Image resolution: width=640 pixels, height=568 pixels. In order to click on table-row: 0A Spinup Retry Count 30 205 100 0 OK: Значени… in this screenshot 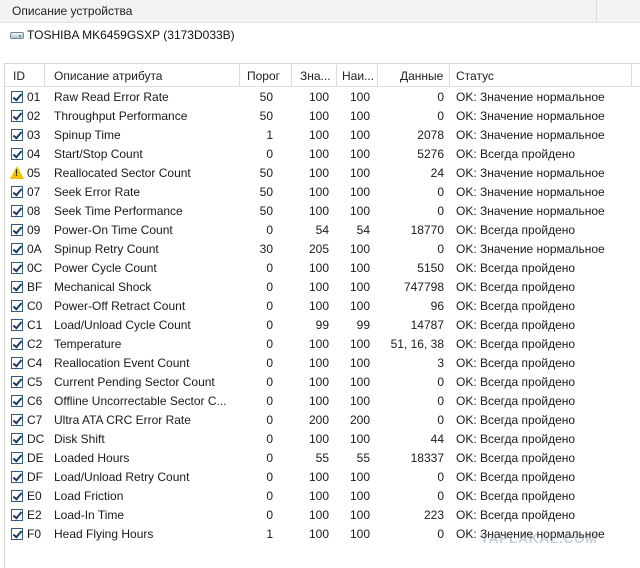, I will do `click(322, 249)`.